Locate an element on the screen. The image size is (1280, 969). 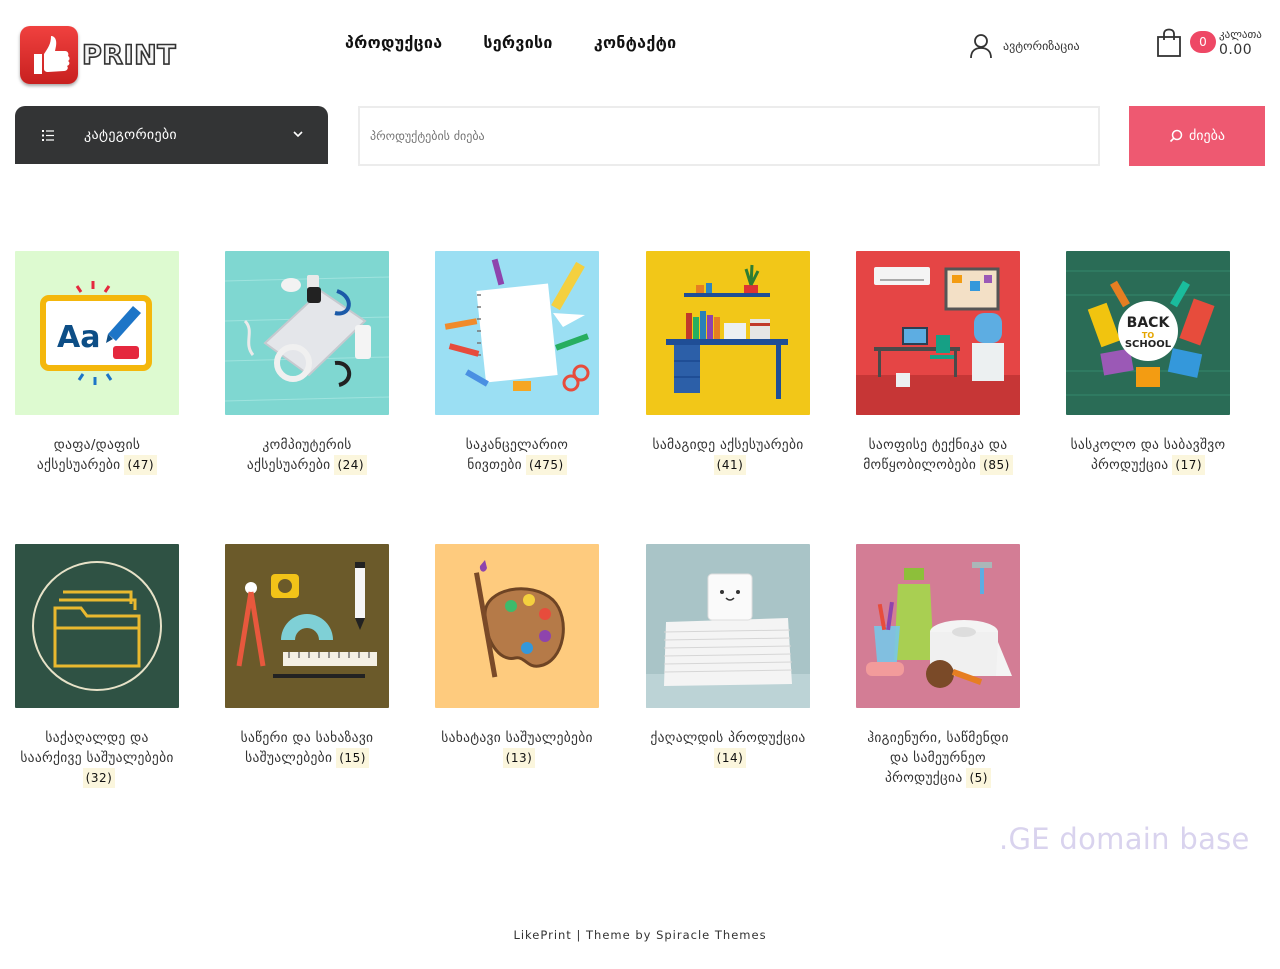
categories-label: კატეგორიები is located at coordinates (130, 135).